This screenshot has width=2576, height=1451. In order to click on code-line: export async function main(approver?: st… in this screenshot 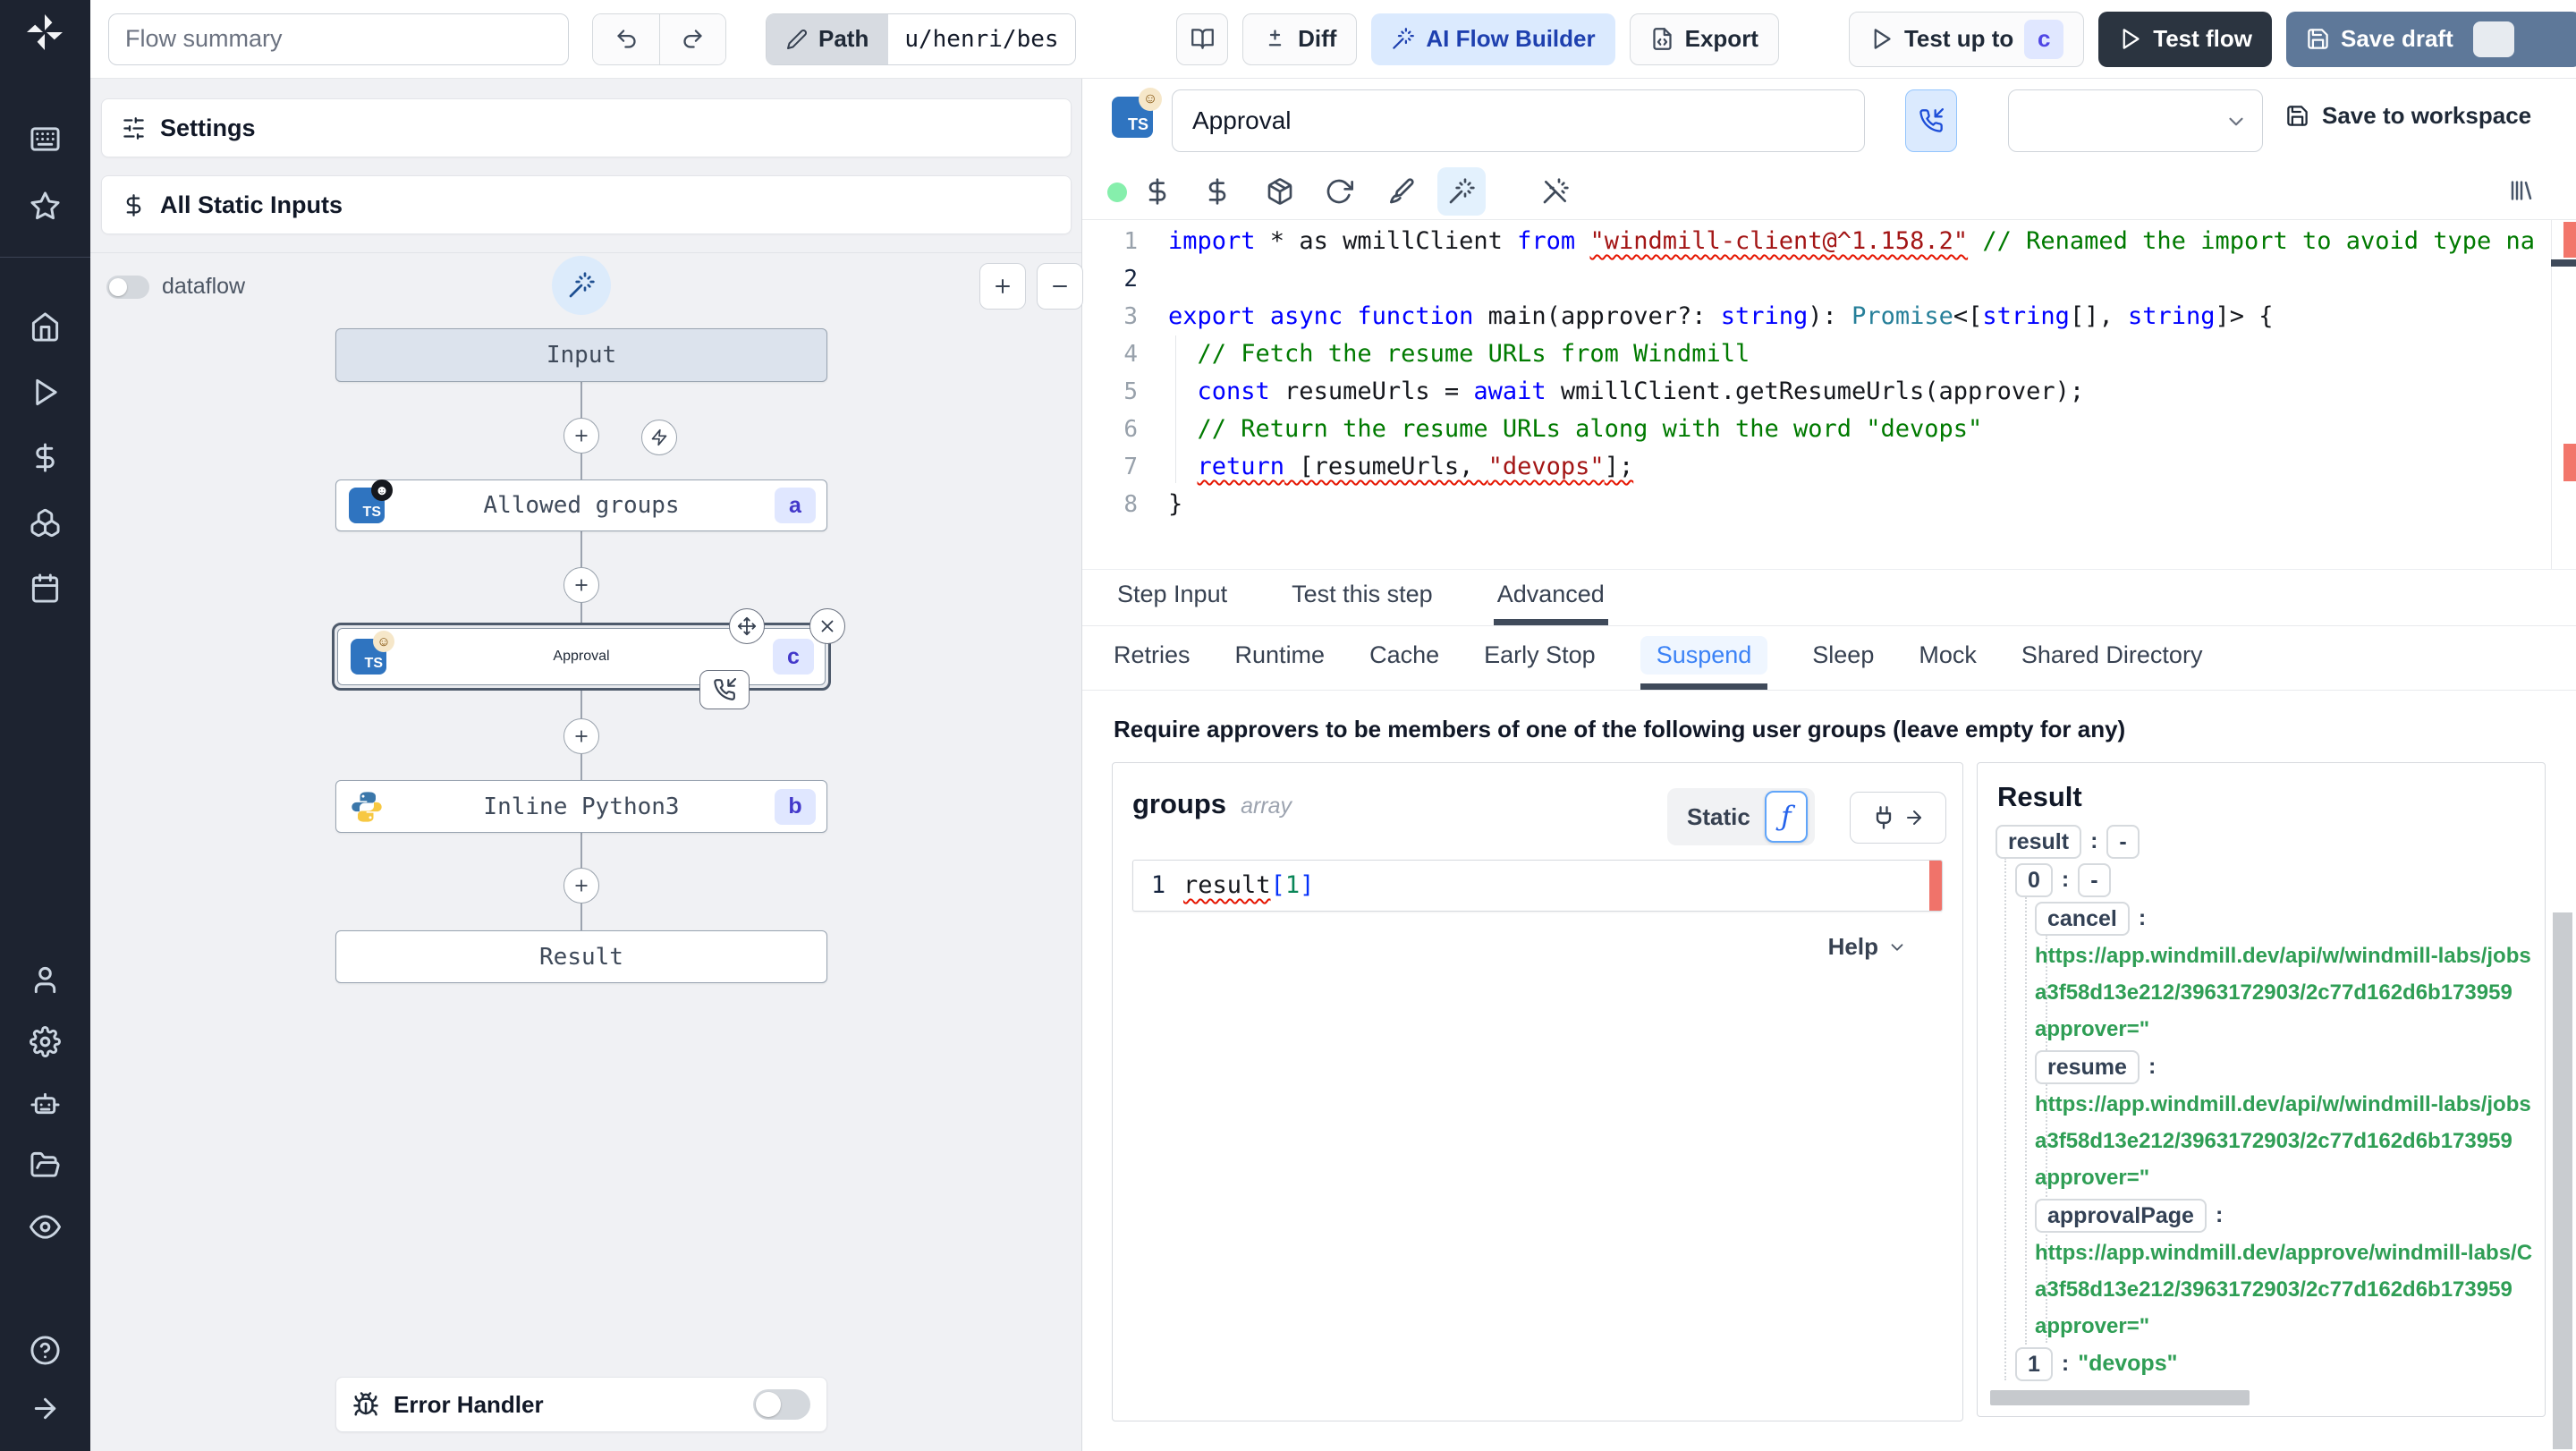, I will do `click(1858, 316)`.